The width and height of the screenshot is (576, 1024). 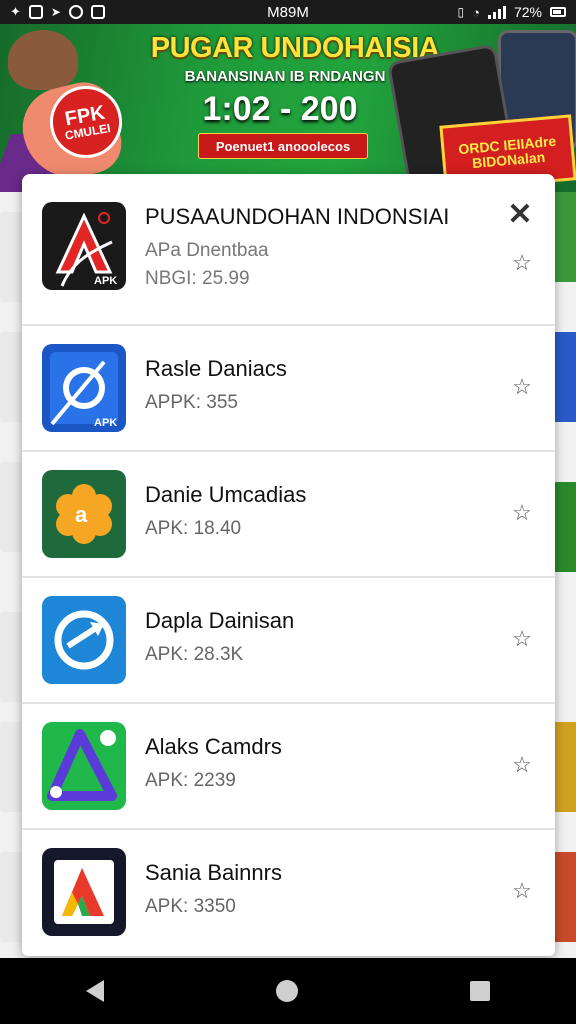 What do you see at coordinates (283, 146) in the screenshot?
I see `banner-button: Poenuet1 anooolecos` at bounding box center [283, 146].